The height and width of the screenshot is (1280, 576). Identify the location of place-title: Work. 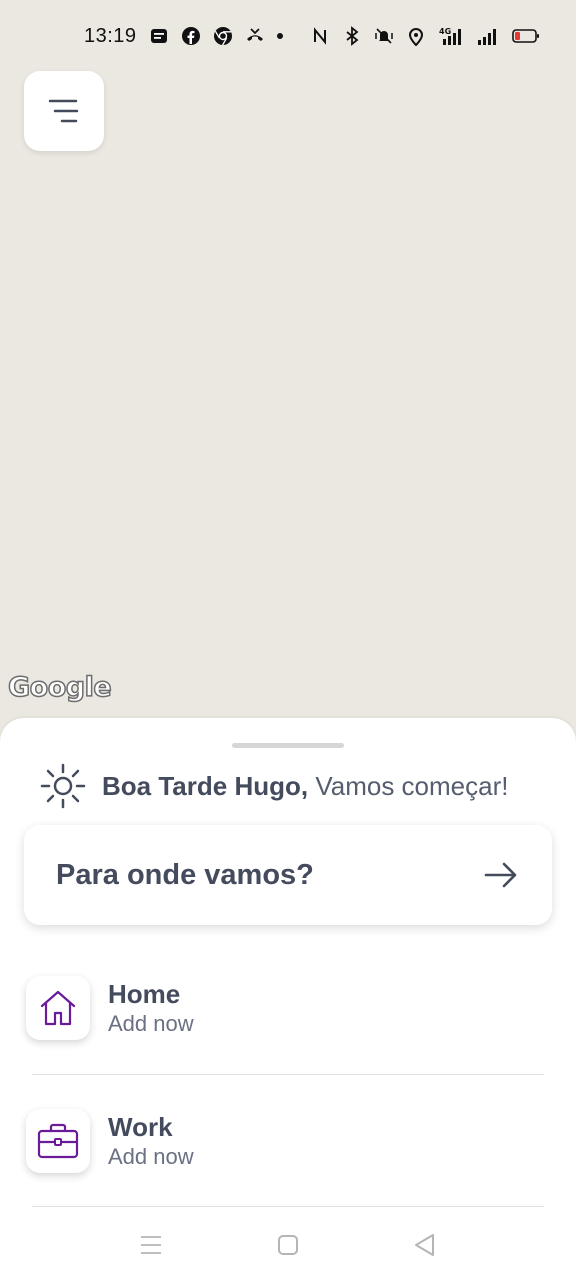
(140, 1127).